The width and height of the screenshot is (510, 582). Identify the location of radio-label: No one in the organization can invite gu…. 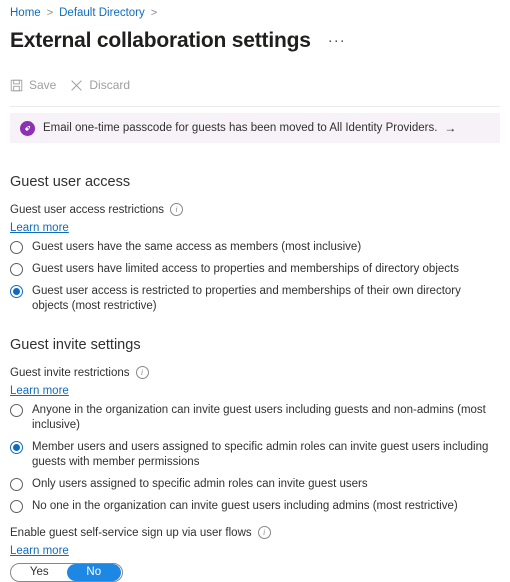
(245, 506).